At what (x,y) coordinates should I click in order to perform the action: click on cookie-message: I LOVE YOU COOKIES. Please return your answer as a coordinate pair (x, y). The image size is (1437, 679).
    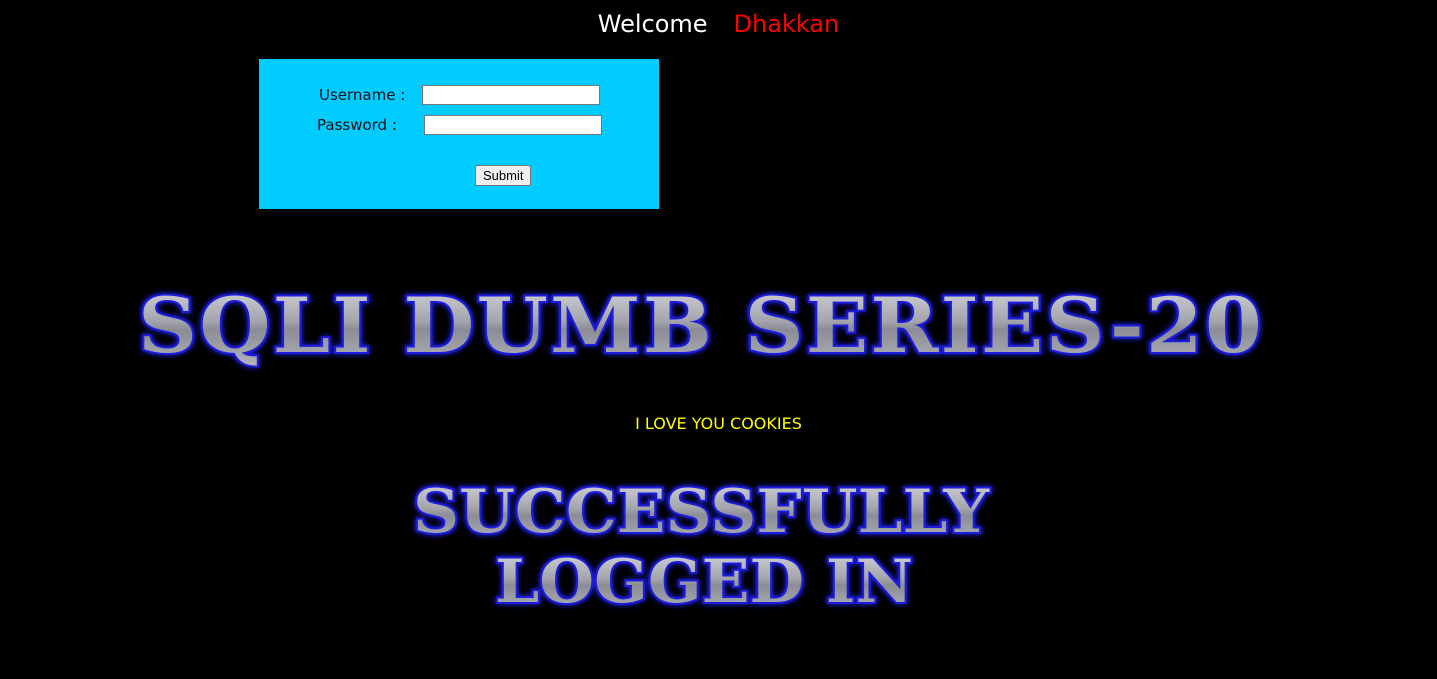
    Looking at the image, I should click on (718, 423).